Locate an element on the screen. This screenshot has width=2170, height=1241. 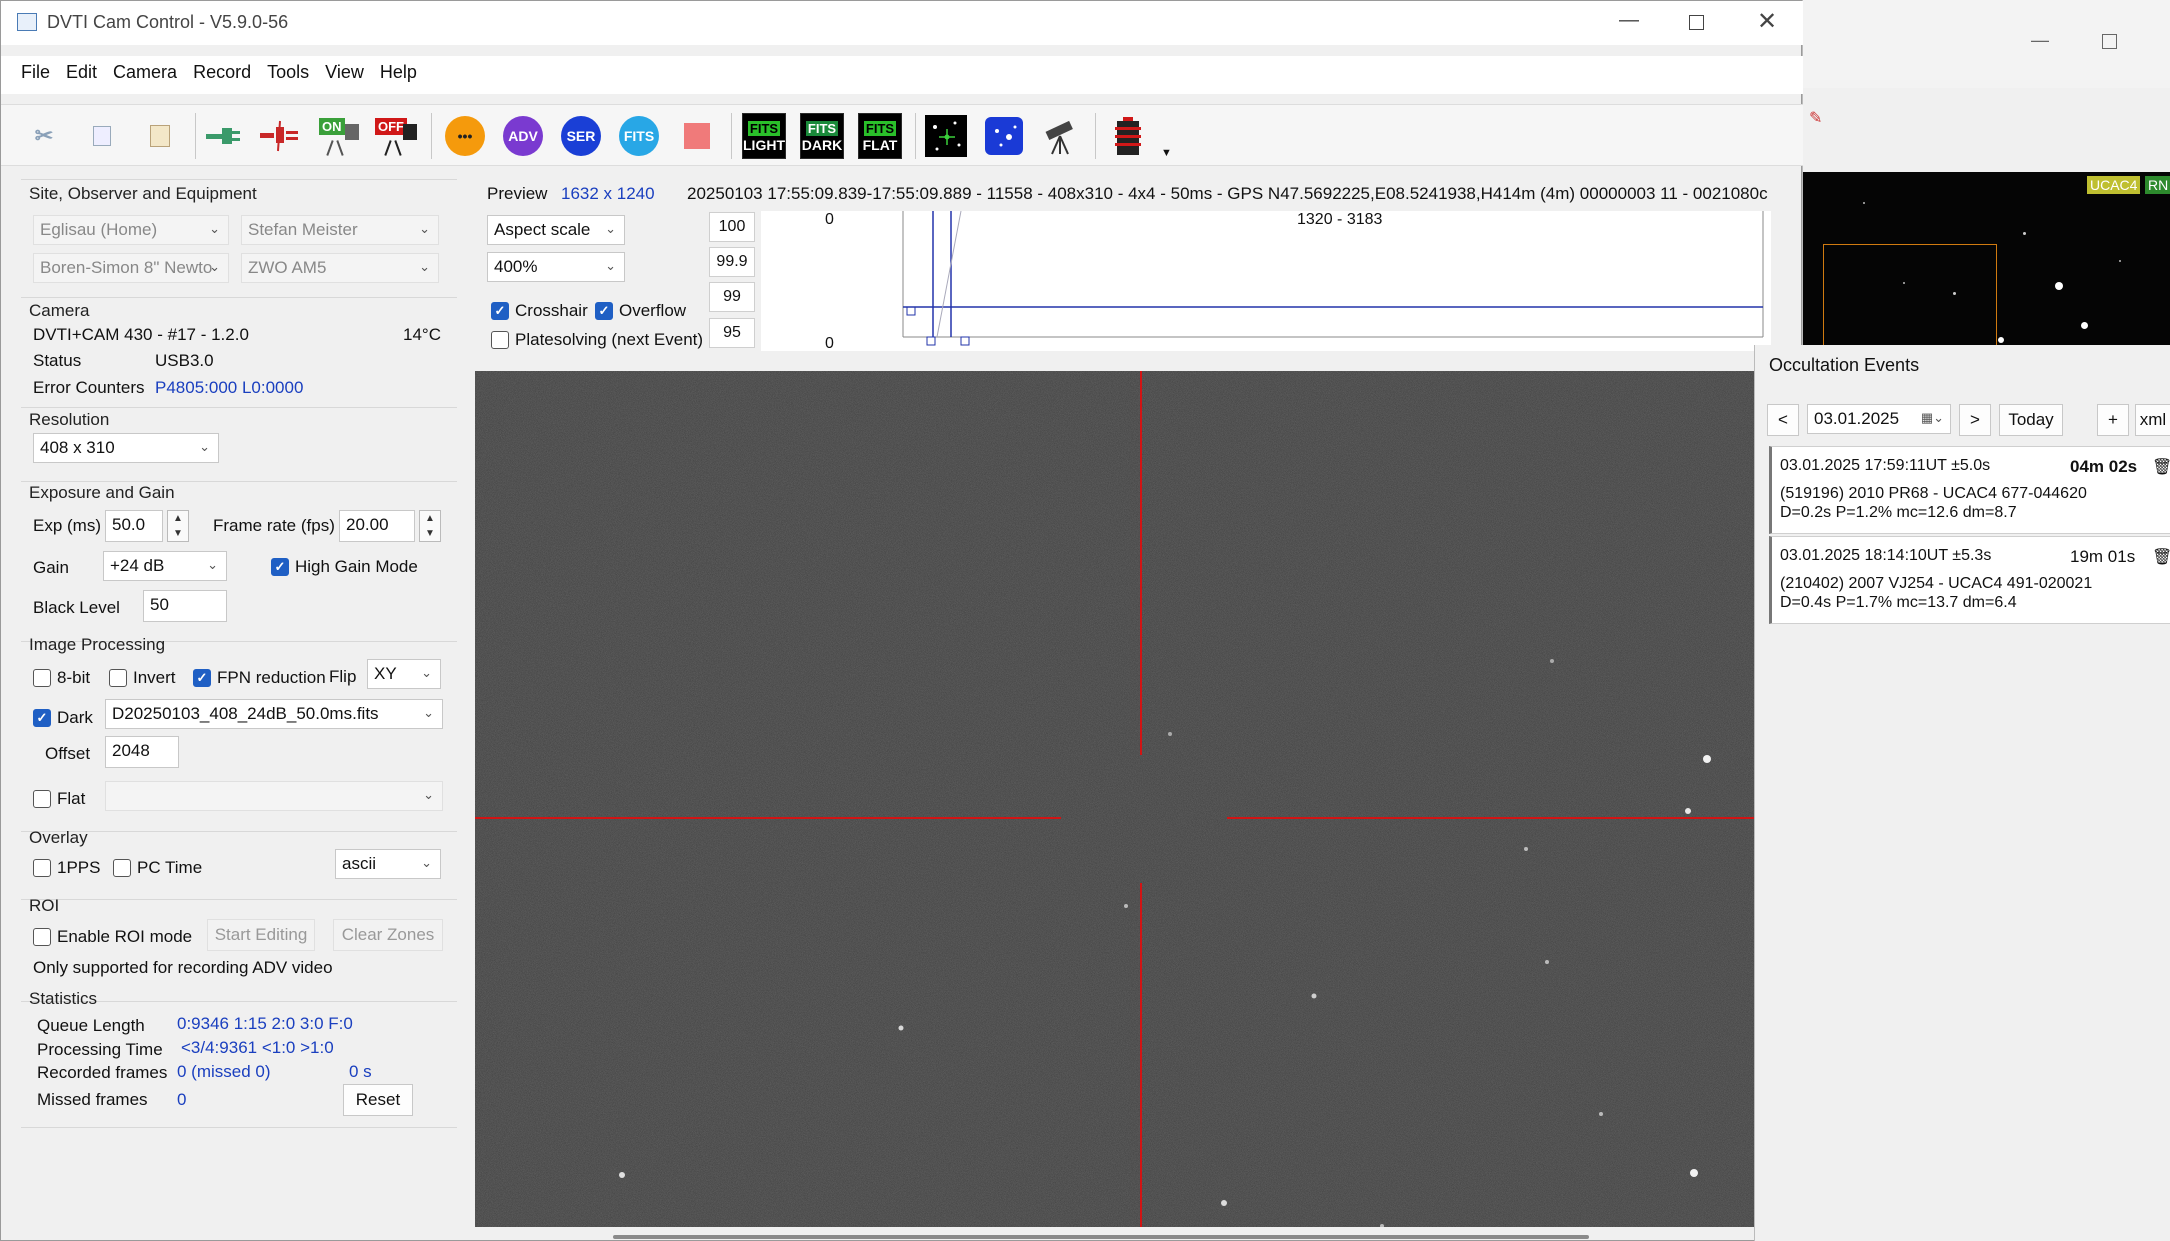
exp-spinner: ▲ ▼ is located at coordinates (178, 526).